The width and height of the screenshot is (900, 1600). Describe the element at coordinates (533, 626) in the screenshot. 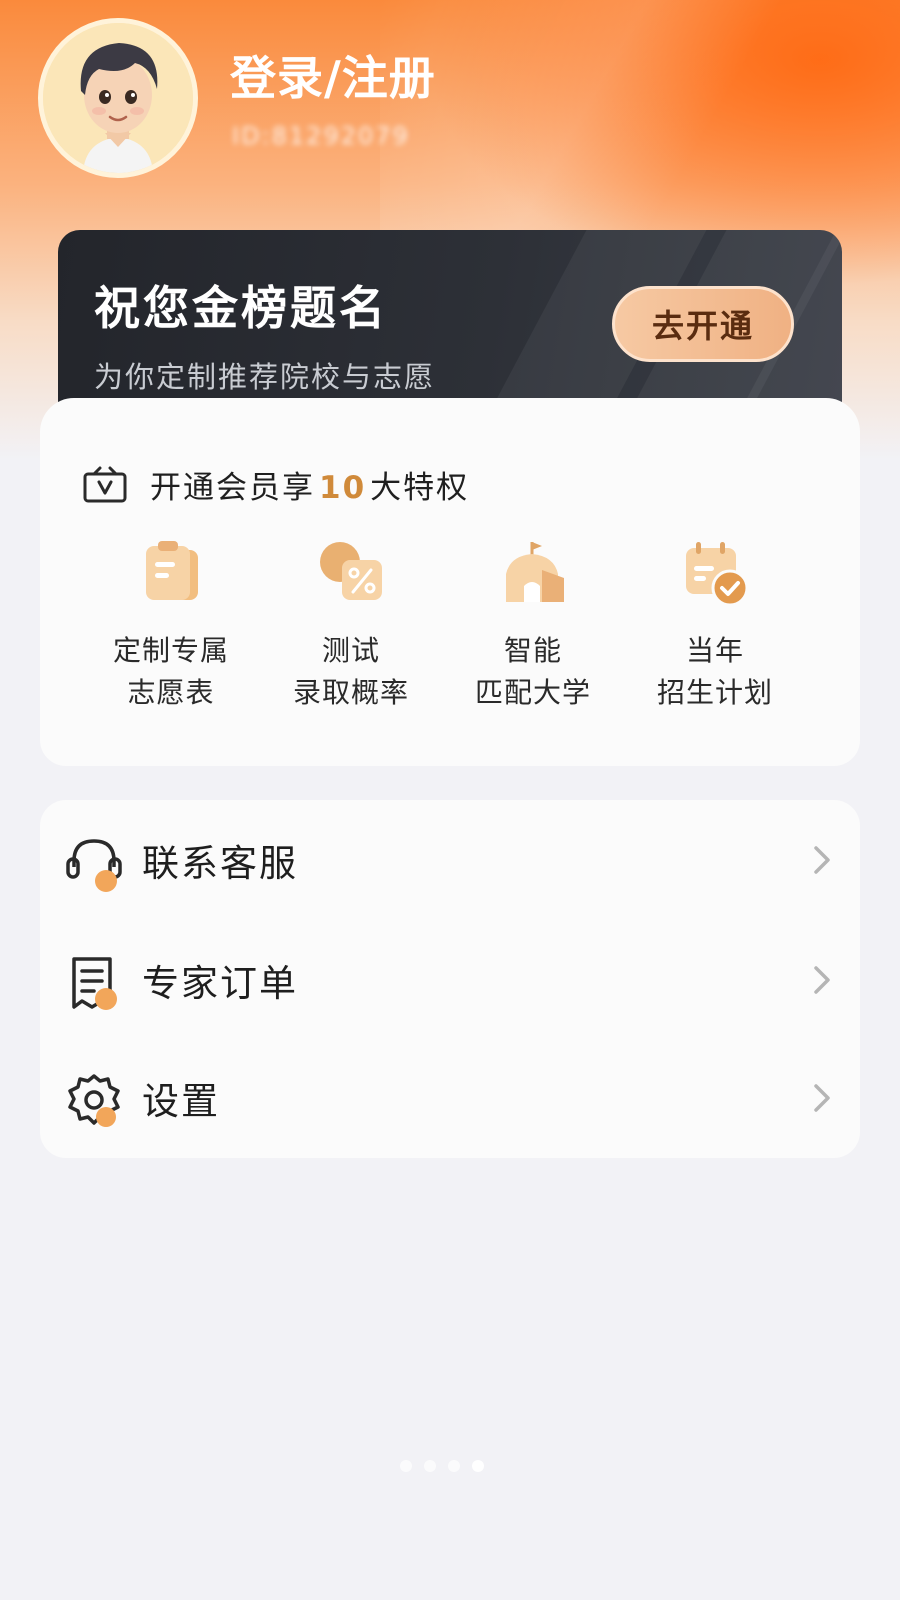

I see `privilege-smart-university-match: 智能 匹配大学` at that location.